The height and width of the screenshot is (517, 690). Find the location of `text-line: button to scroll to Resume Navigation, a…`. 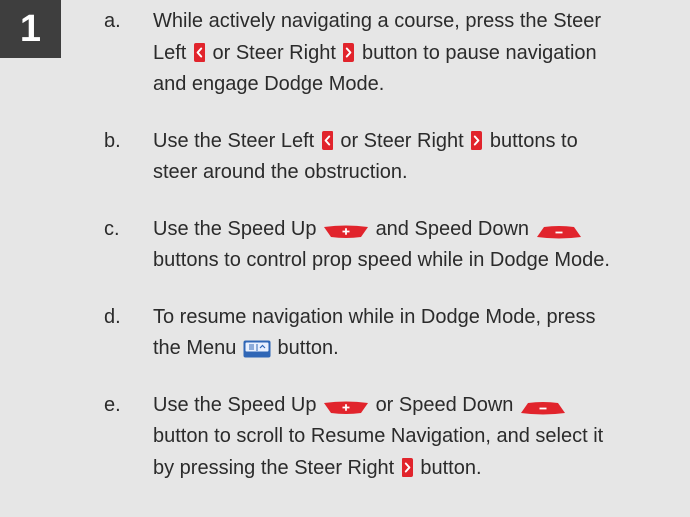

text-line: button to scroll to Resume Navigation, a… is located at coordinates (420, 437).